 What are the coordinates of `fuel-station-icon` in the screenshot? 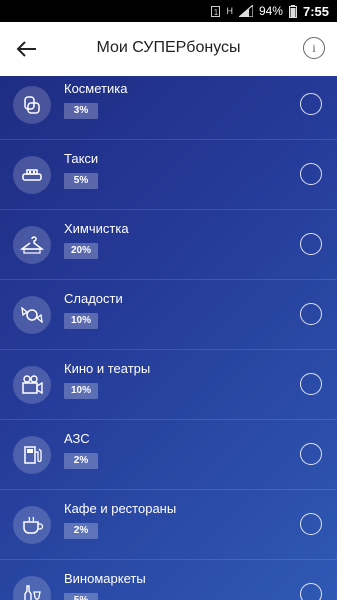 It's located at (32, 455).